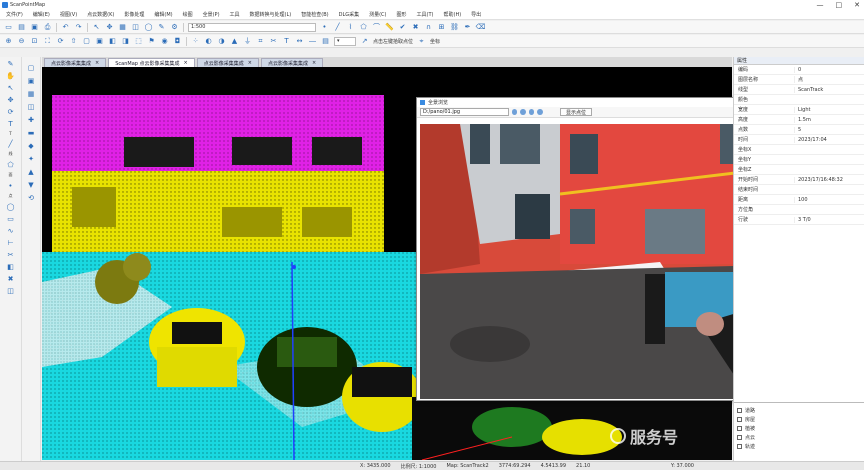 This screenshot has width=864, height=470. What do you see at coordinates (188, 14) in the screenshot?
I see `menu-item: 绘图` at bounding box center [188, 14].